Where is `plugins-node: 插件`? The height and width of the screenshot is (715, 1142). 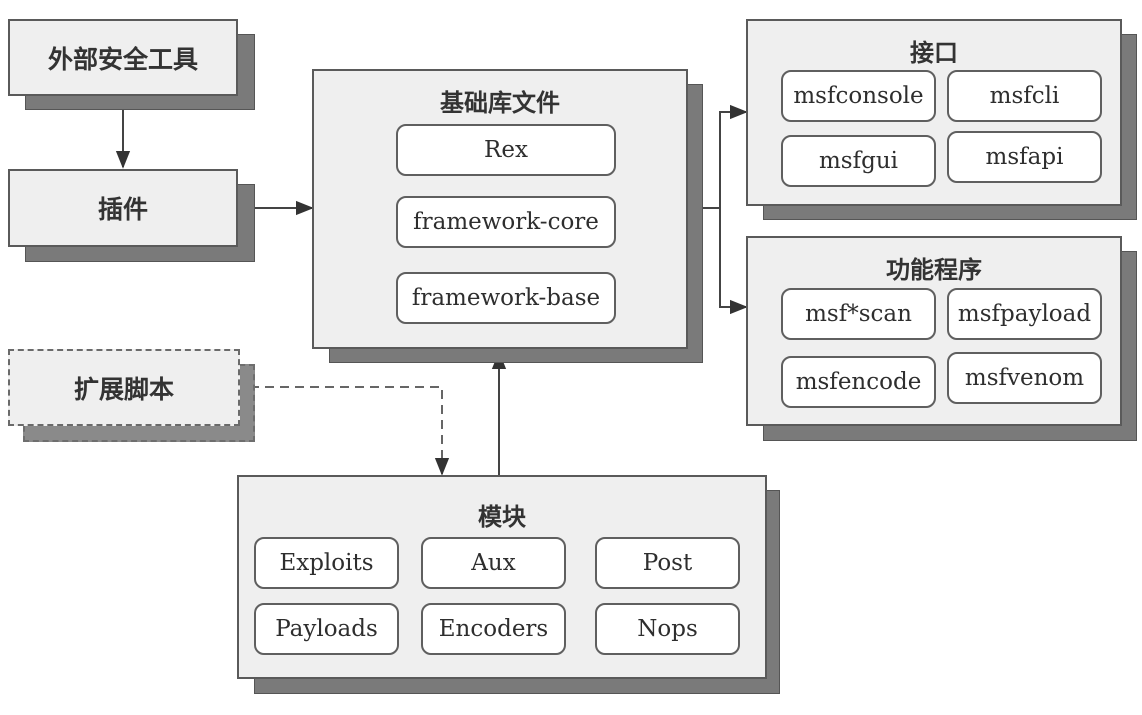 plugins-node: 插件 is located at coordinates (123, 208).